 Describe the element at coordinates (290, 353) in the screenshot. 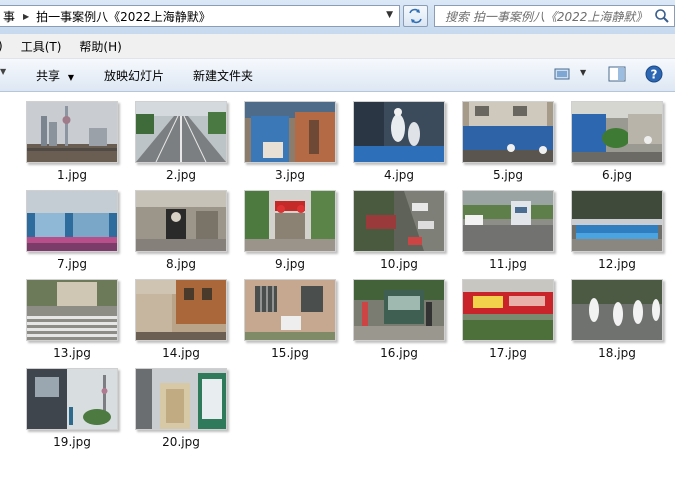

I see `file-name: 15.jpg` at that location.